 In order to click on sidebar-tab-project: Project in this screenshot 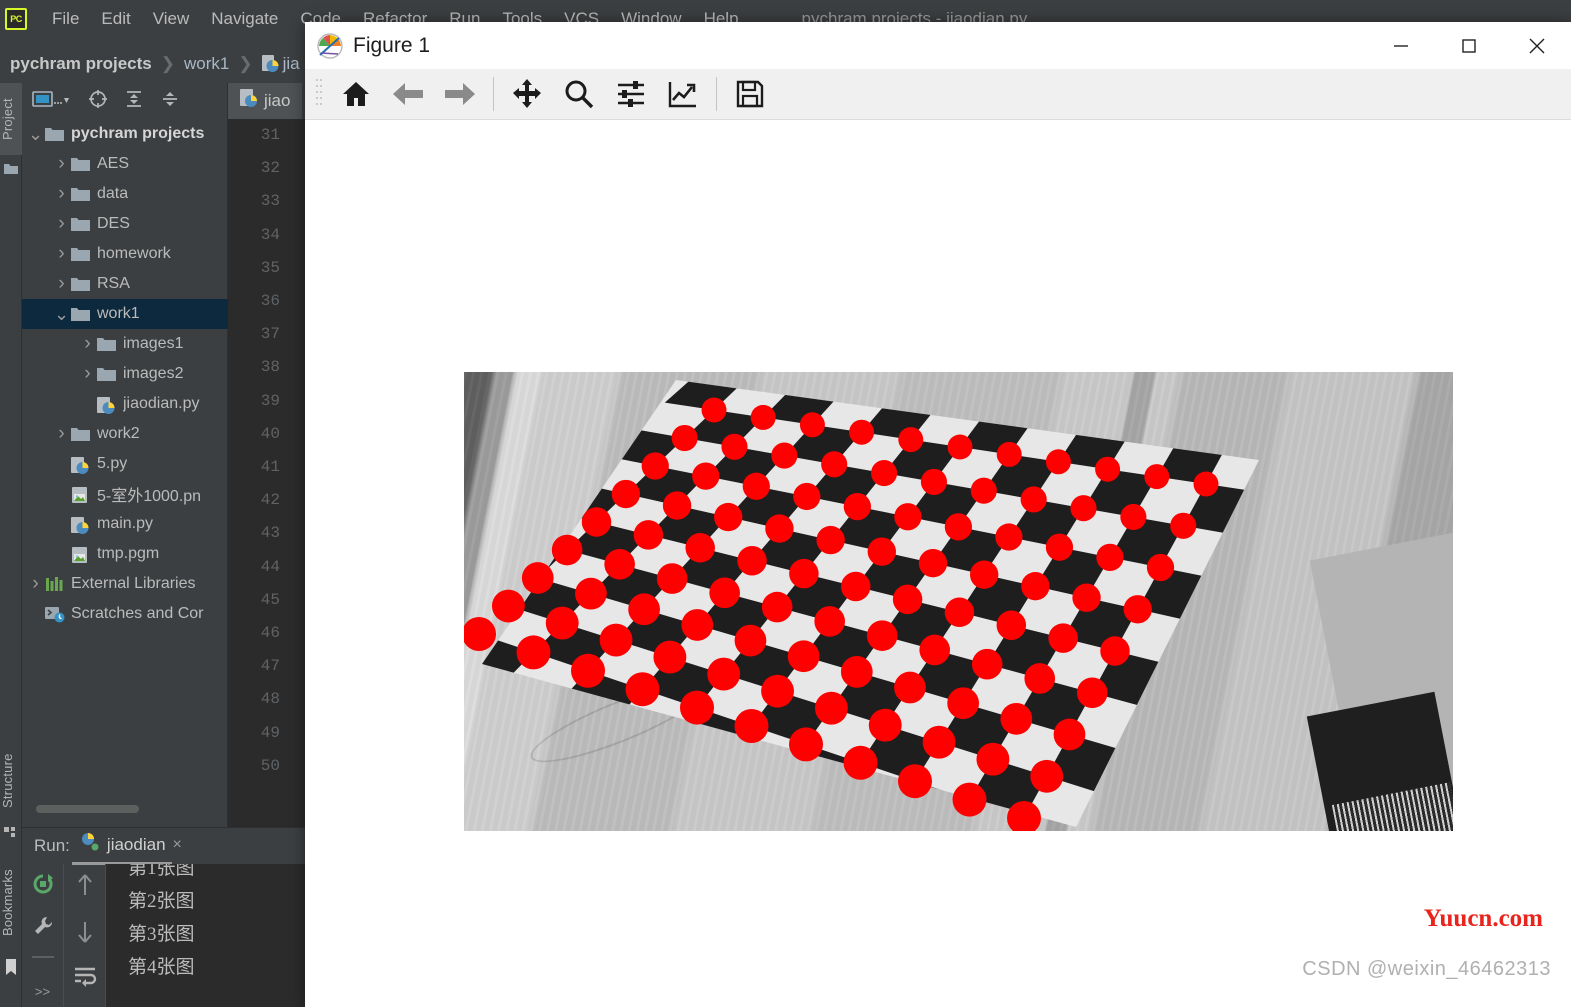, I will do `click(11, 119)`.